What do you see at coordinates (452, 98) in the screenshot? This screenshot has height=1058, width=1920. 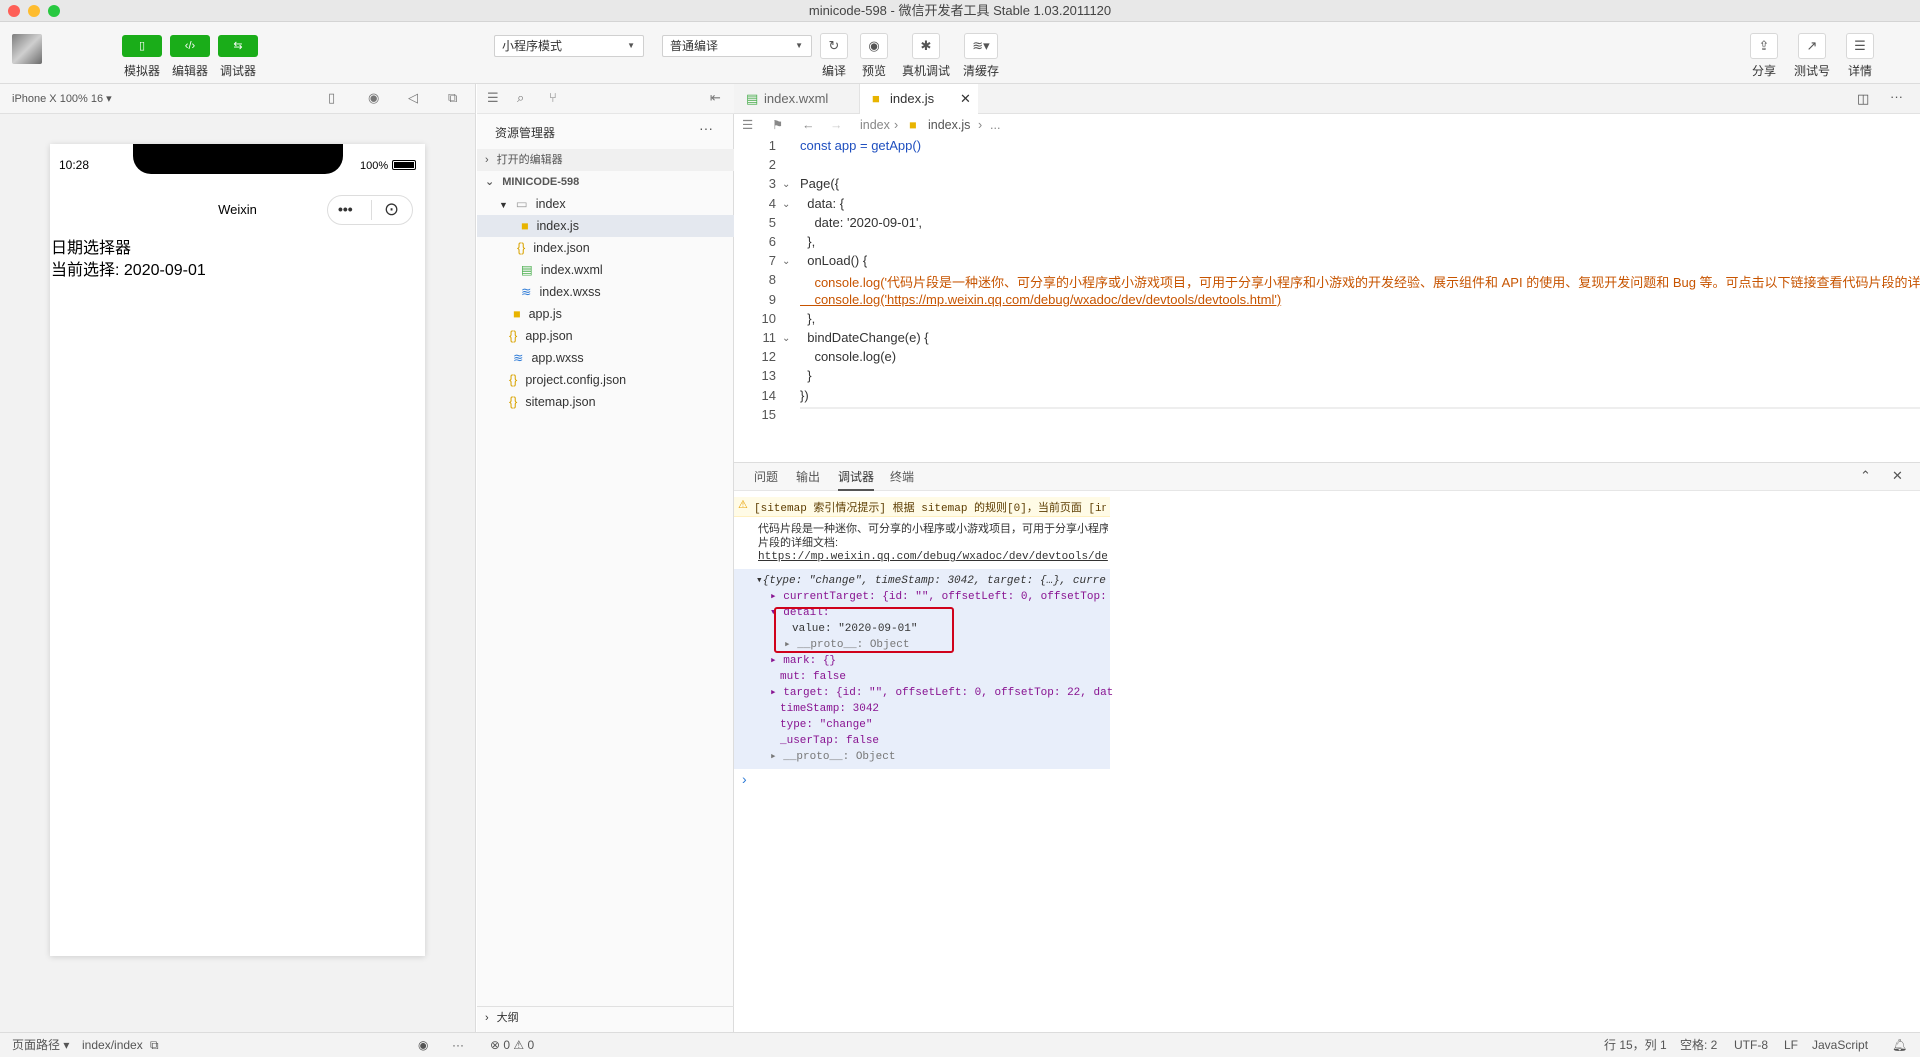 I see `popout-icon: ⧉` at bounding box center [452, 98].